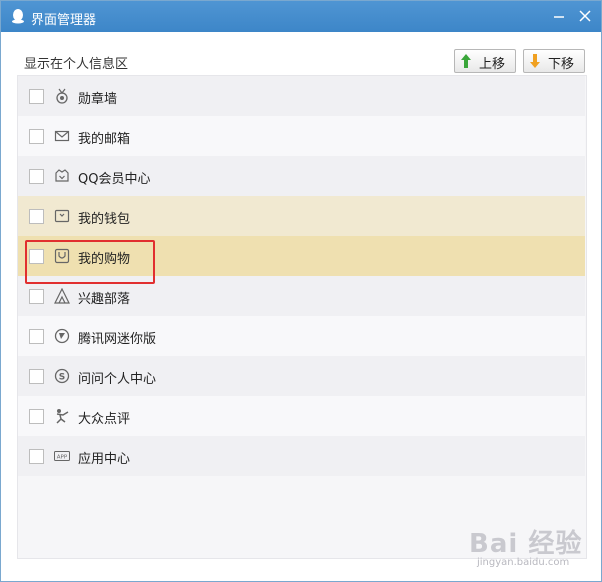 Image resolution: width=602 pixels, height=582 pixels. I want to click on app-icon: APP, so click(62, 456).